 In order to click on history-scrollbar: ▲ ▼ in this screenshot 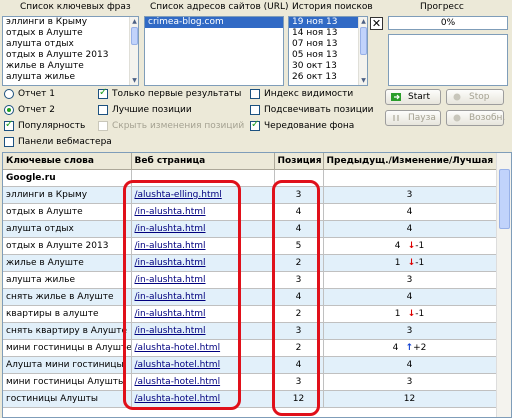, I will do `click(362, 51)`.